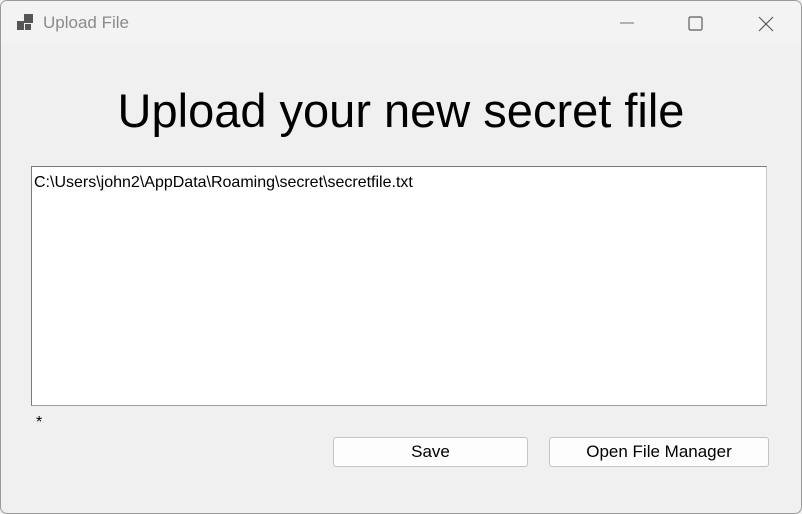 Image resolution: width=802 pixels, height=514 pixels. Describe the element at coordinates (659, 452) in the screenshot. I see `open-file-manager-button: Open File Manager` at that location.